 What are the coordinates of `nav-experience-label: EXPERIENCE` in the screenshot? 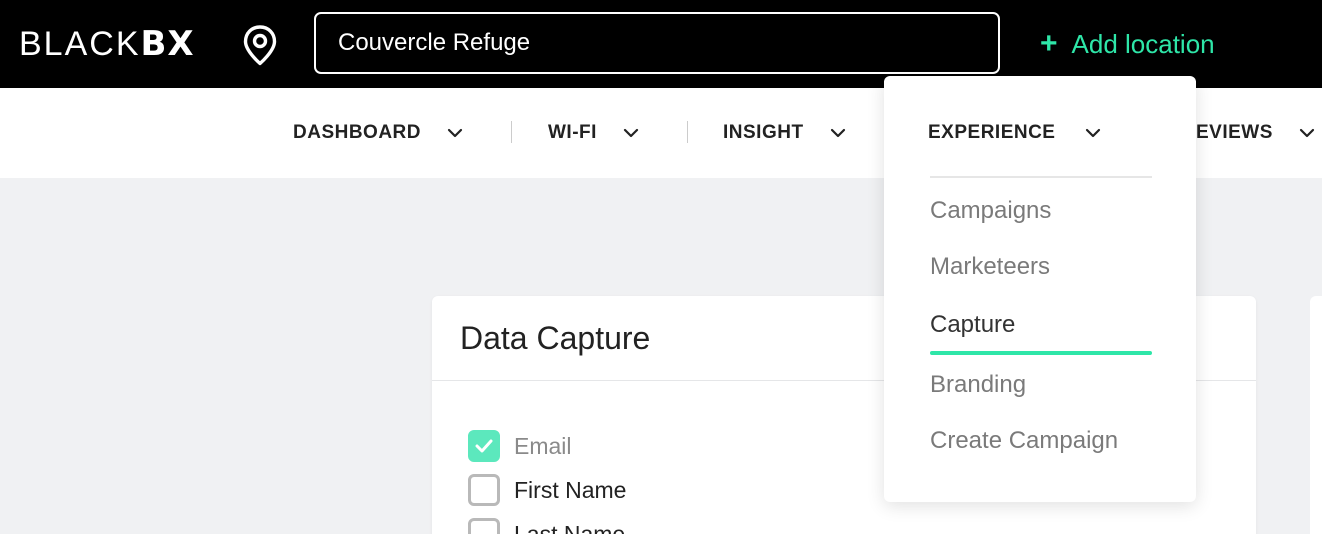 It's located at (992, 132).